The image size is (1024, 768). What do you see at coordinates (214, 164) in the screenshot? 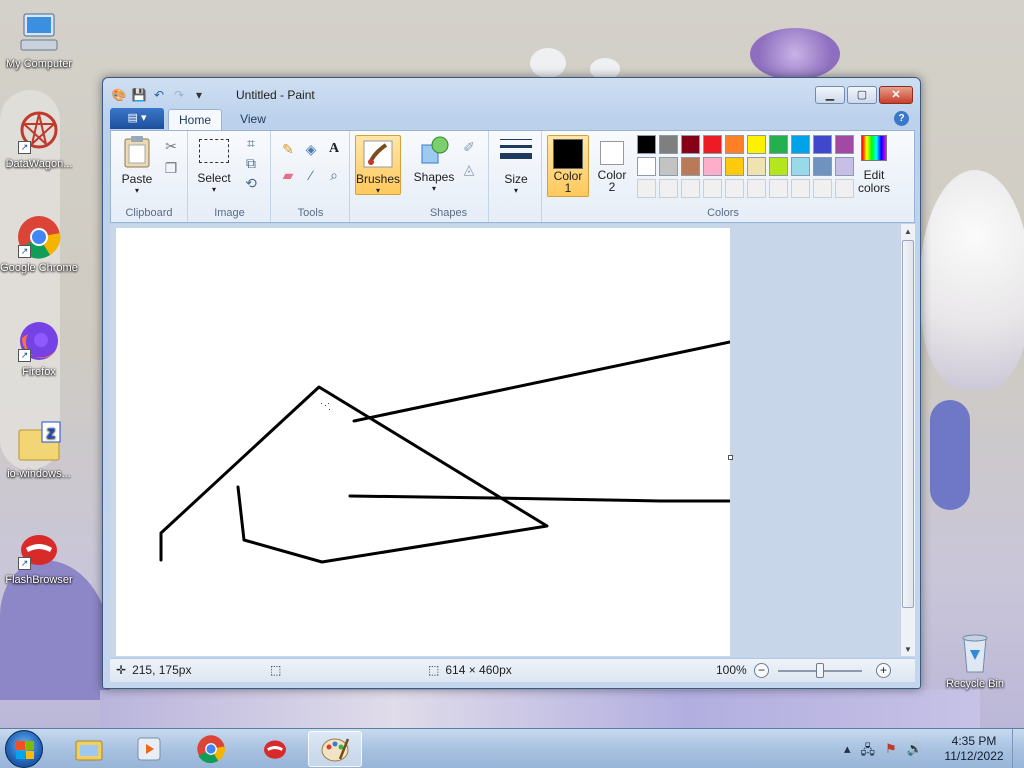
I see `select-button: Select ▾` at bounding box center [214, 164].